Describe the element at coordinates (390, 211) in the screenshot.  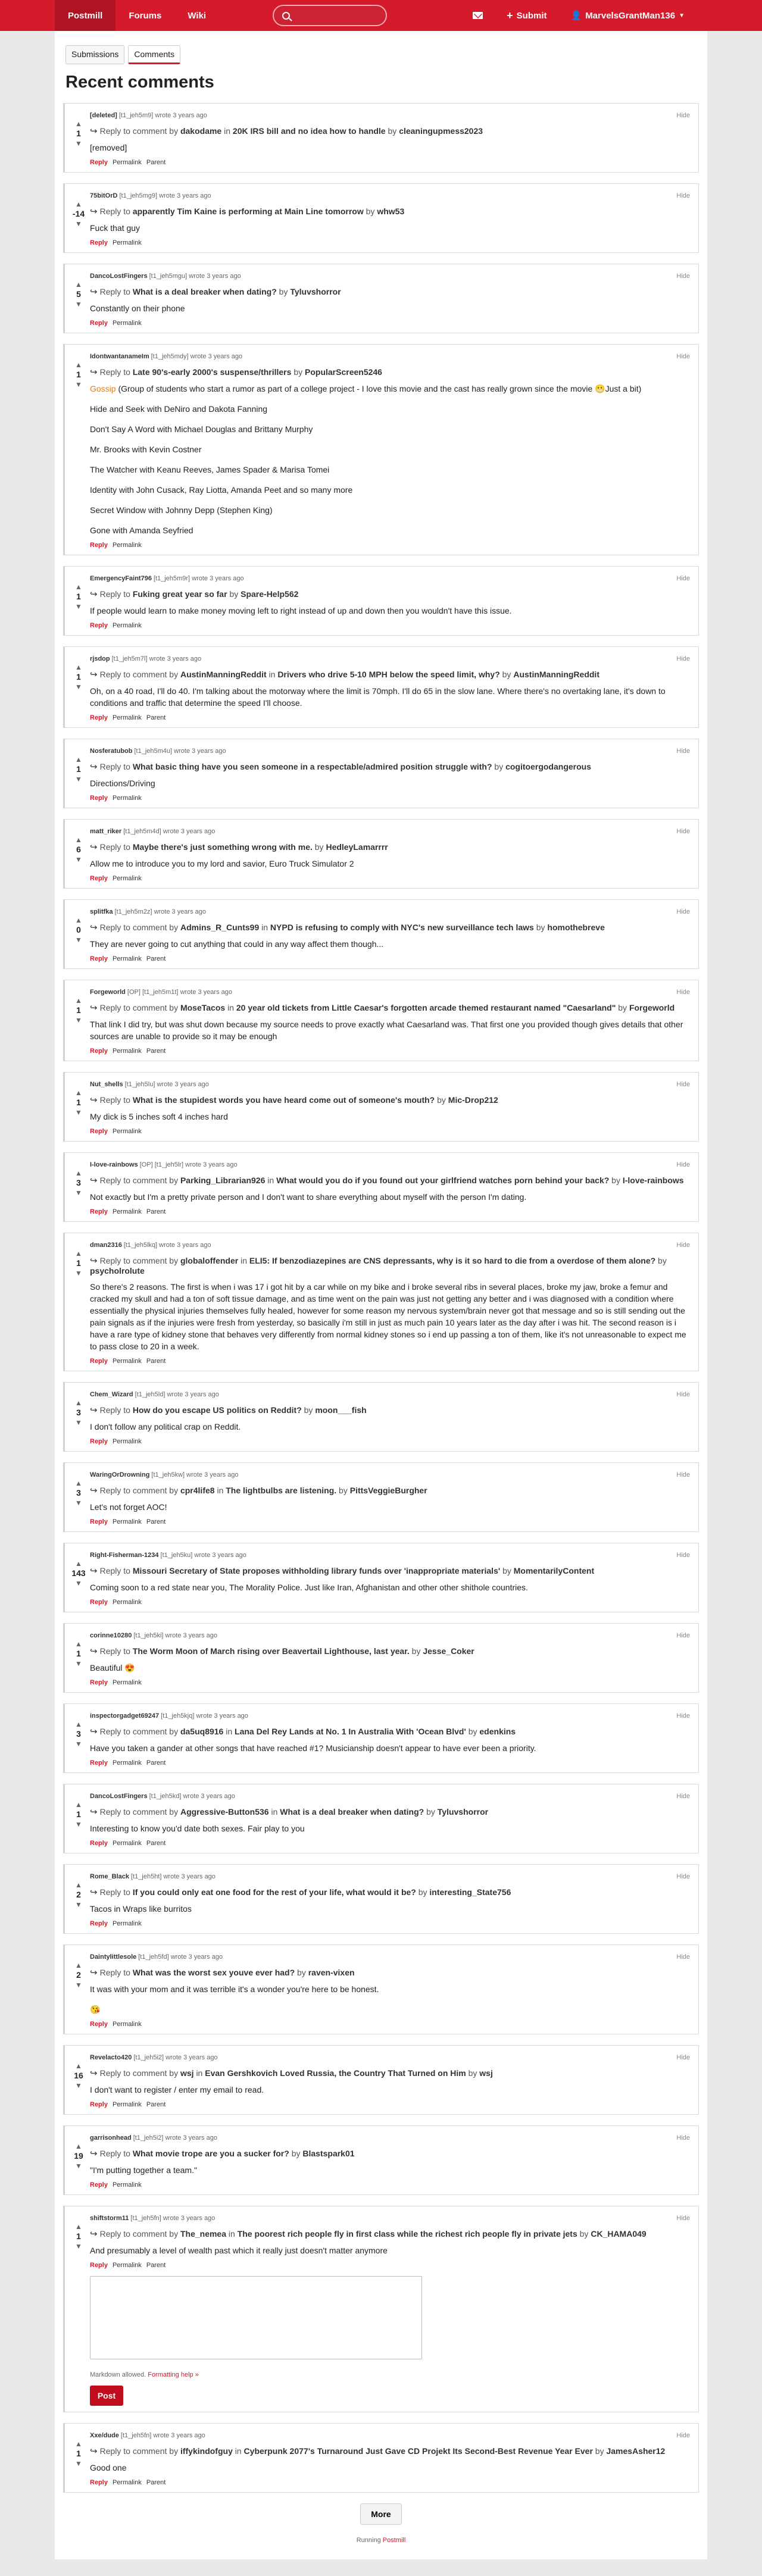
I see `submission-author-link: whw53` at that location.